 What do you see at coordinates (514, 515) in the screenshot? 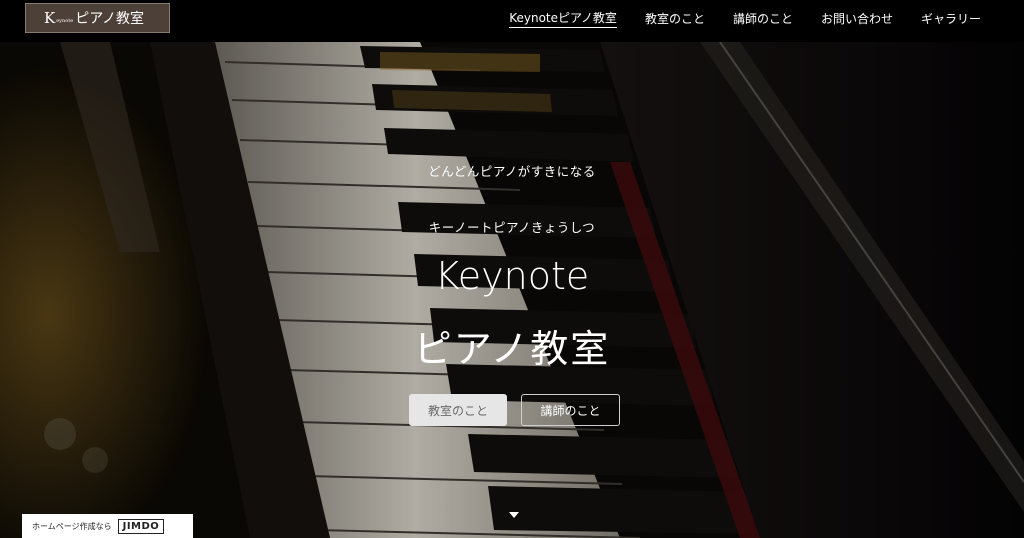
I see `chevron-down-icon` at bounding box center [514, 515].